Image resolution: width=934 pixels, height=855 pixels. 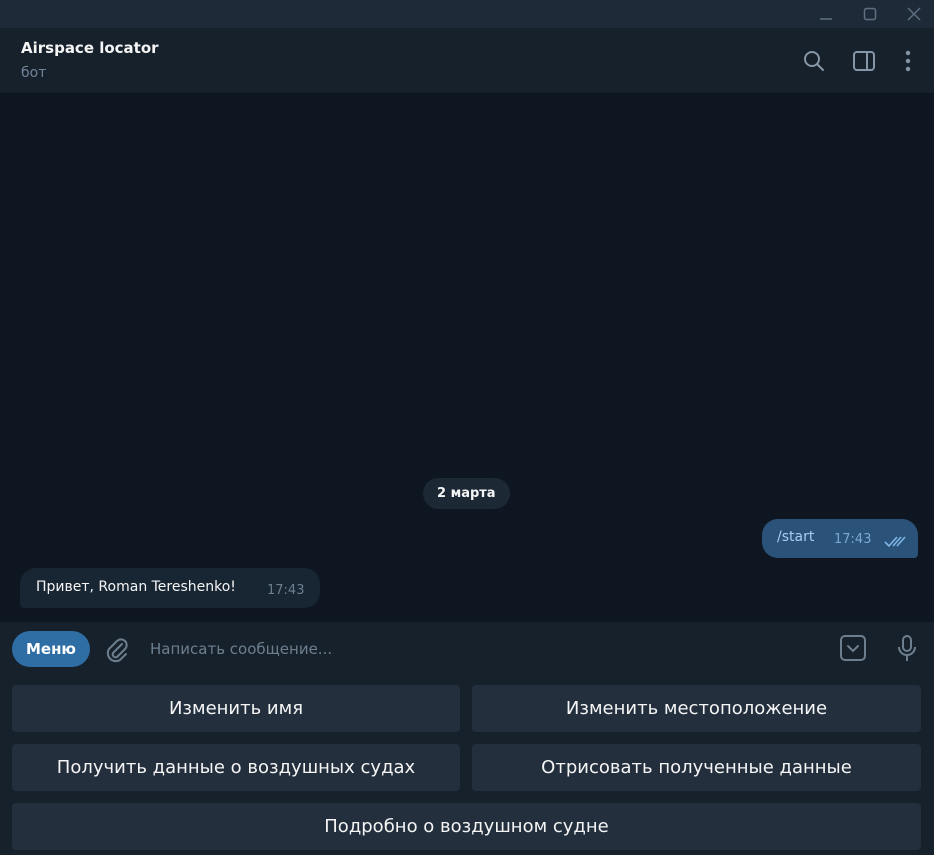 What do you see at coordinates (696, 767) in the screenshot?
I see `keyboard-button-draw-data: Отрисовать полученные данные` at bounding box center [696, 767].